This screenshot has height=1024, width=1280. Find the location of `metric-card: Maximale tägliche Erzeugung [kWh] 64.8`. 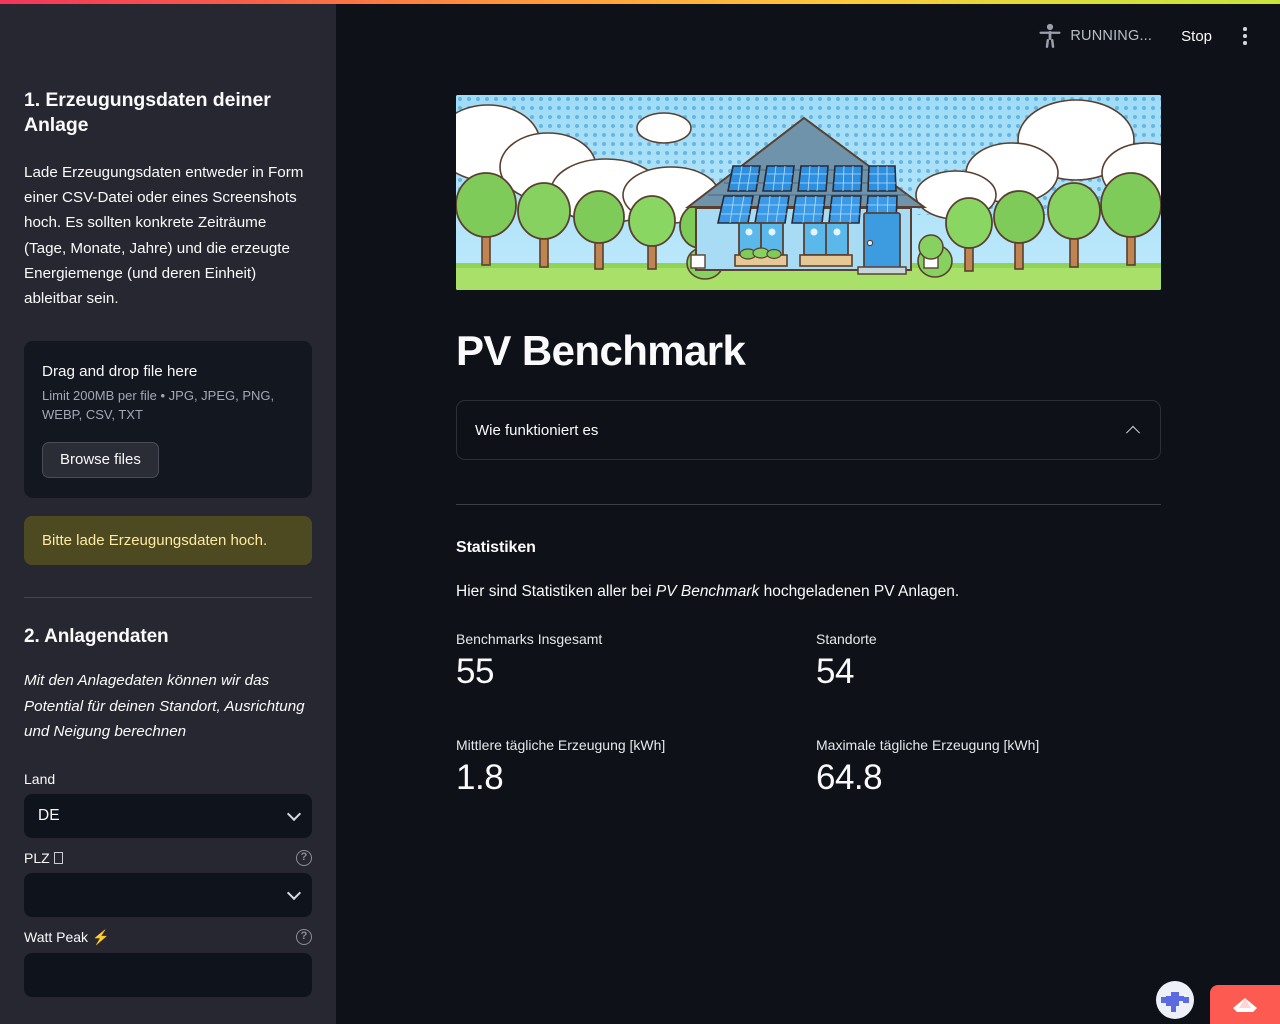

metric-card: Maximale tägliche Erzeugung [kWh] 64.8 is located at coordinates (996, 768).